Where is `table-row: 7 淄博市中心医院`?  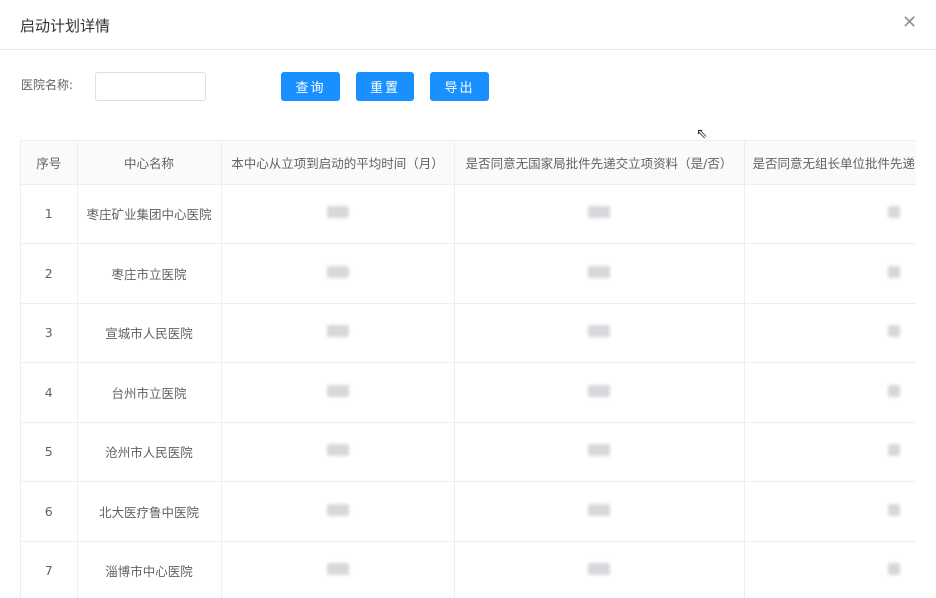
table-row: 7 淄博市中心医院 is located at coordinates (468, 569).